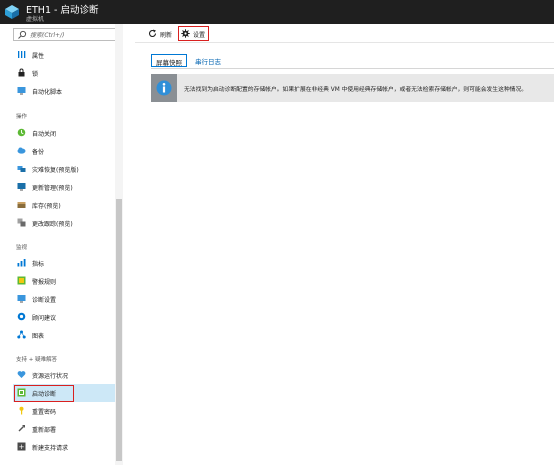 The image size is (554, 465). What do you see at coordinates (67, 34) in the screenshot?
I see `search-input: 搜索(Ctrl+/)` at bounding box center [67, 34].